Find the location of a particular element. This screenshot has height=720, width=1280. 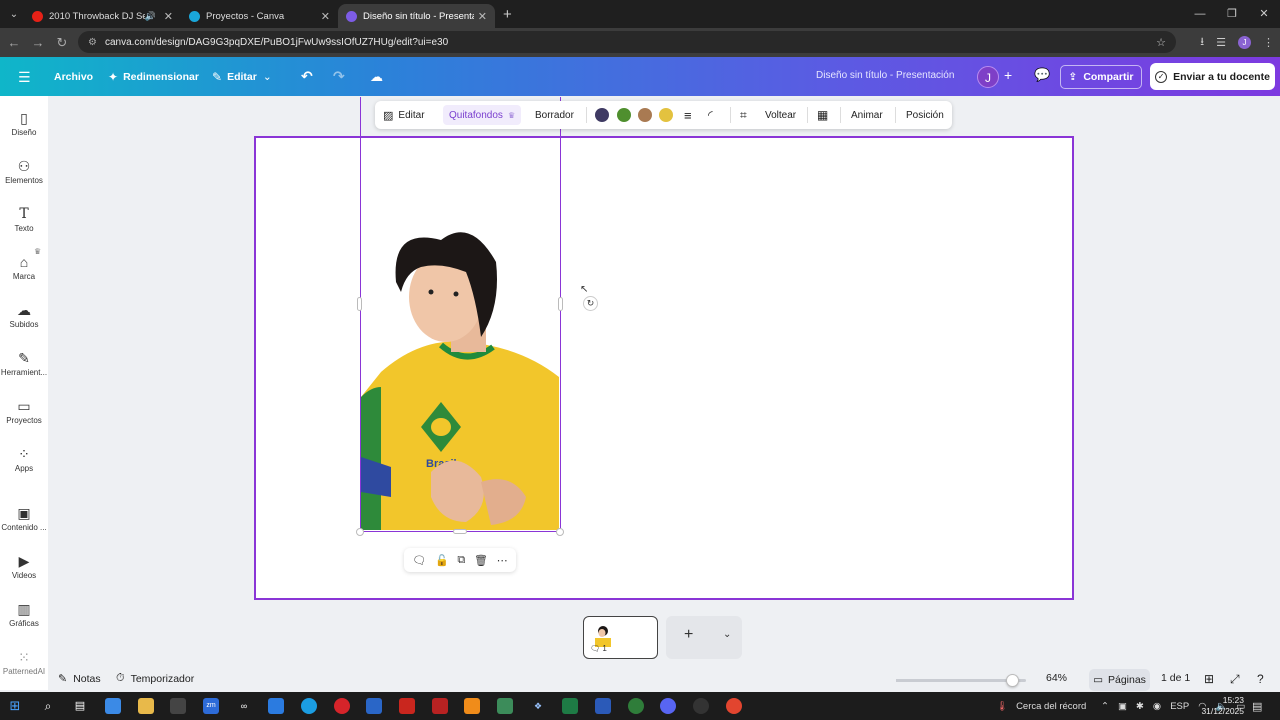

edge-icon is located at coordinates (309, 706).